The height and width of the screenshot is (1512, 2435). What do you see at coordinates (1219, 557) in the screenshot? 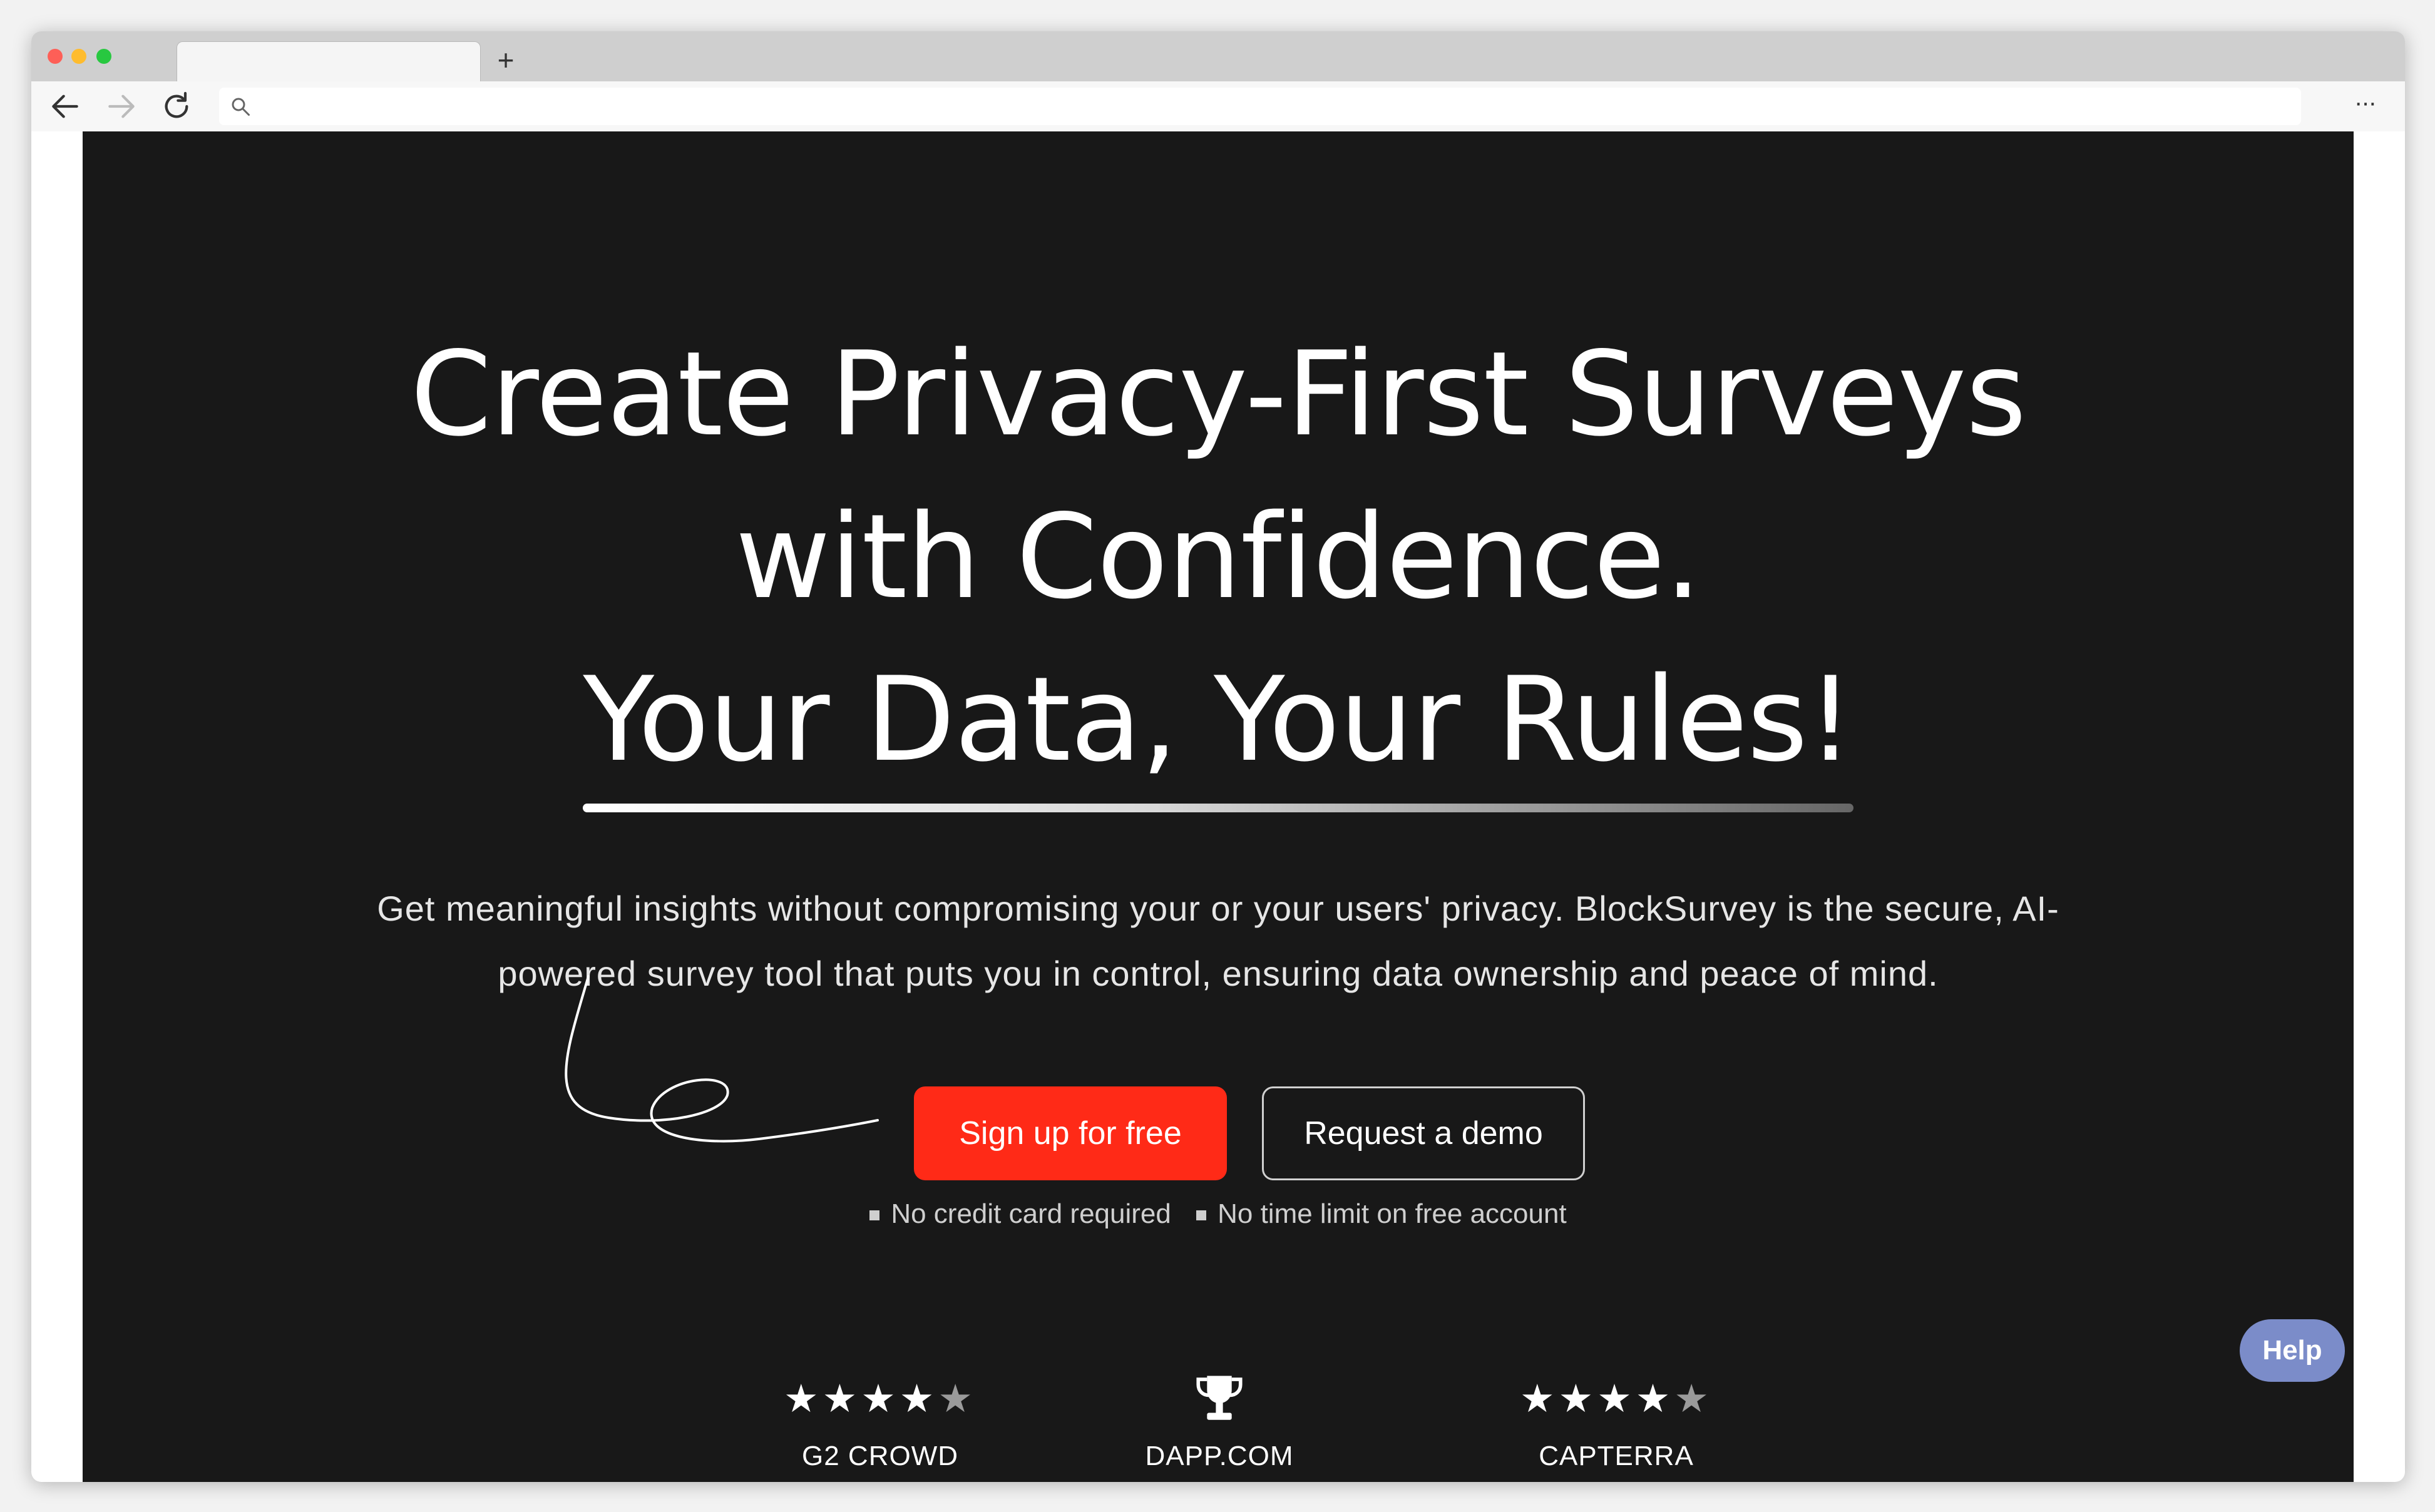
I see `headline-line-2: with Confidence.` at bounding box center [1219, 557].